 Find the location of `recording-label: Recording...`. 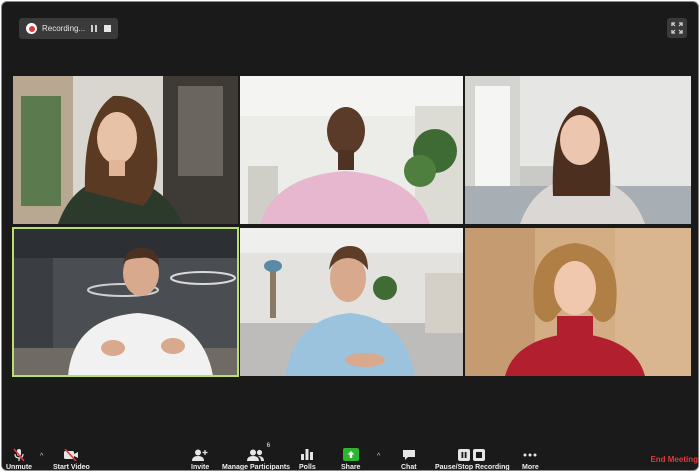

recording-label: Recording... is located at coordinates (64, 28).